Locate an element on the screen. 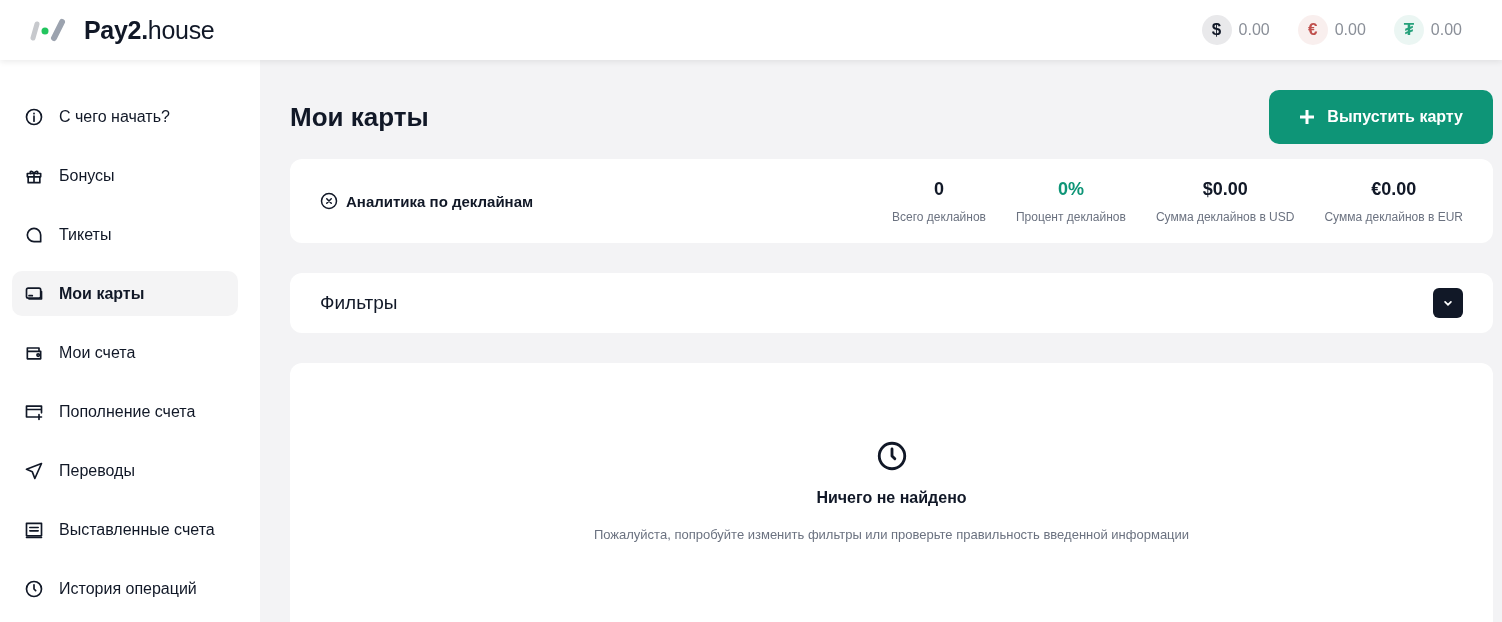 The height and width of the screenshot is (622, 1502). currency-badge: € is located at coordinates (1312, 30).